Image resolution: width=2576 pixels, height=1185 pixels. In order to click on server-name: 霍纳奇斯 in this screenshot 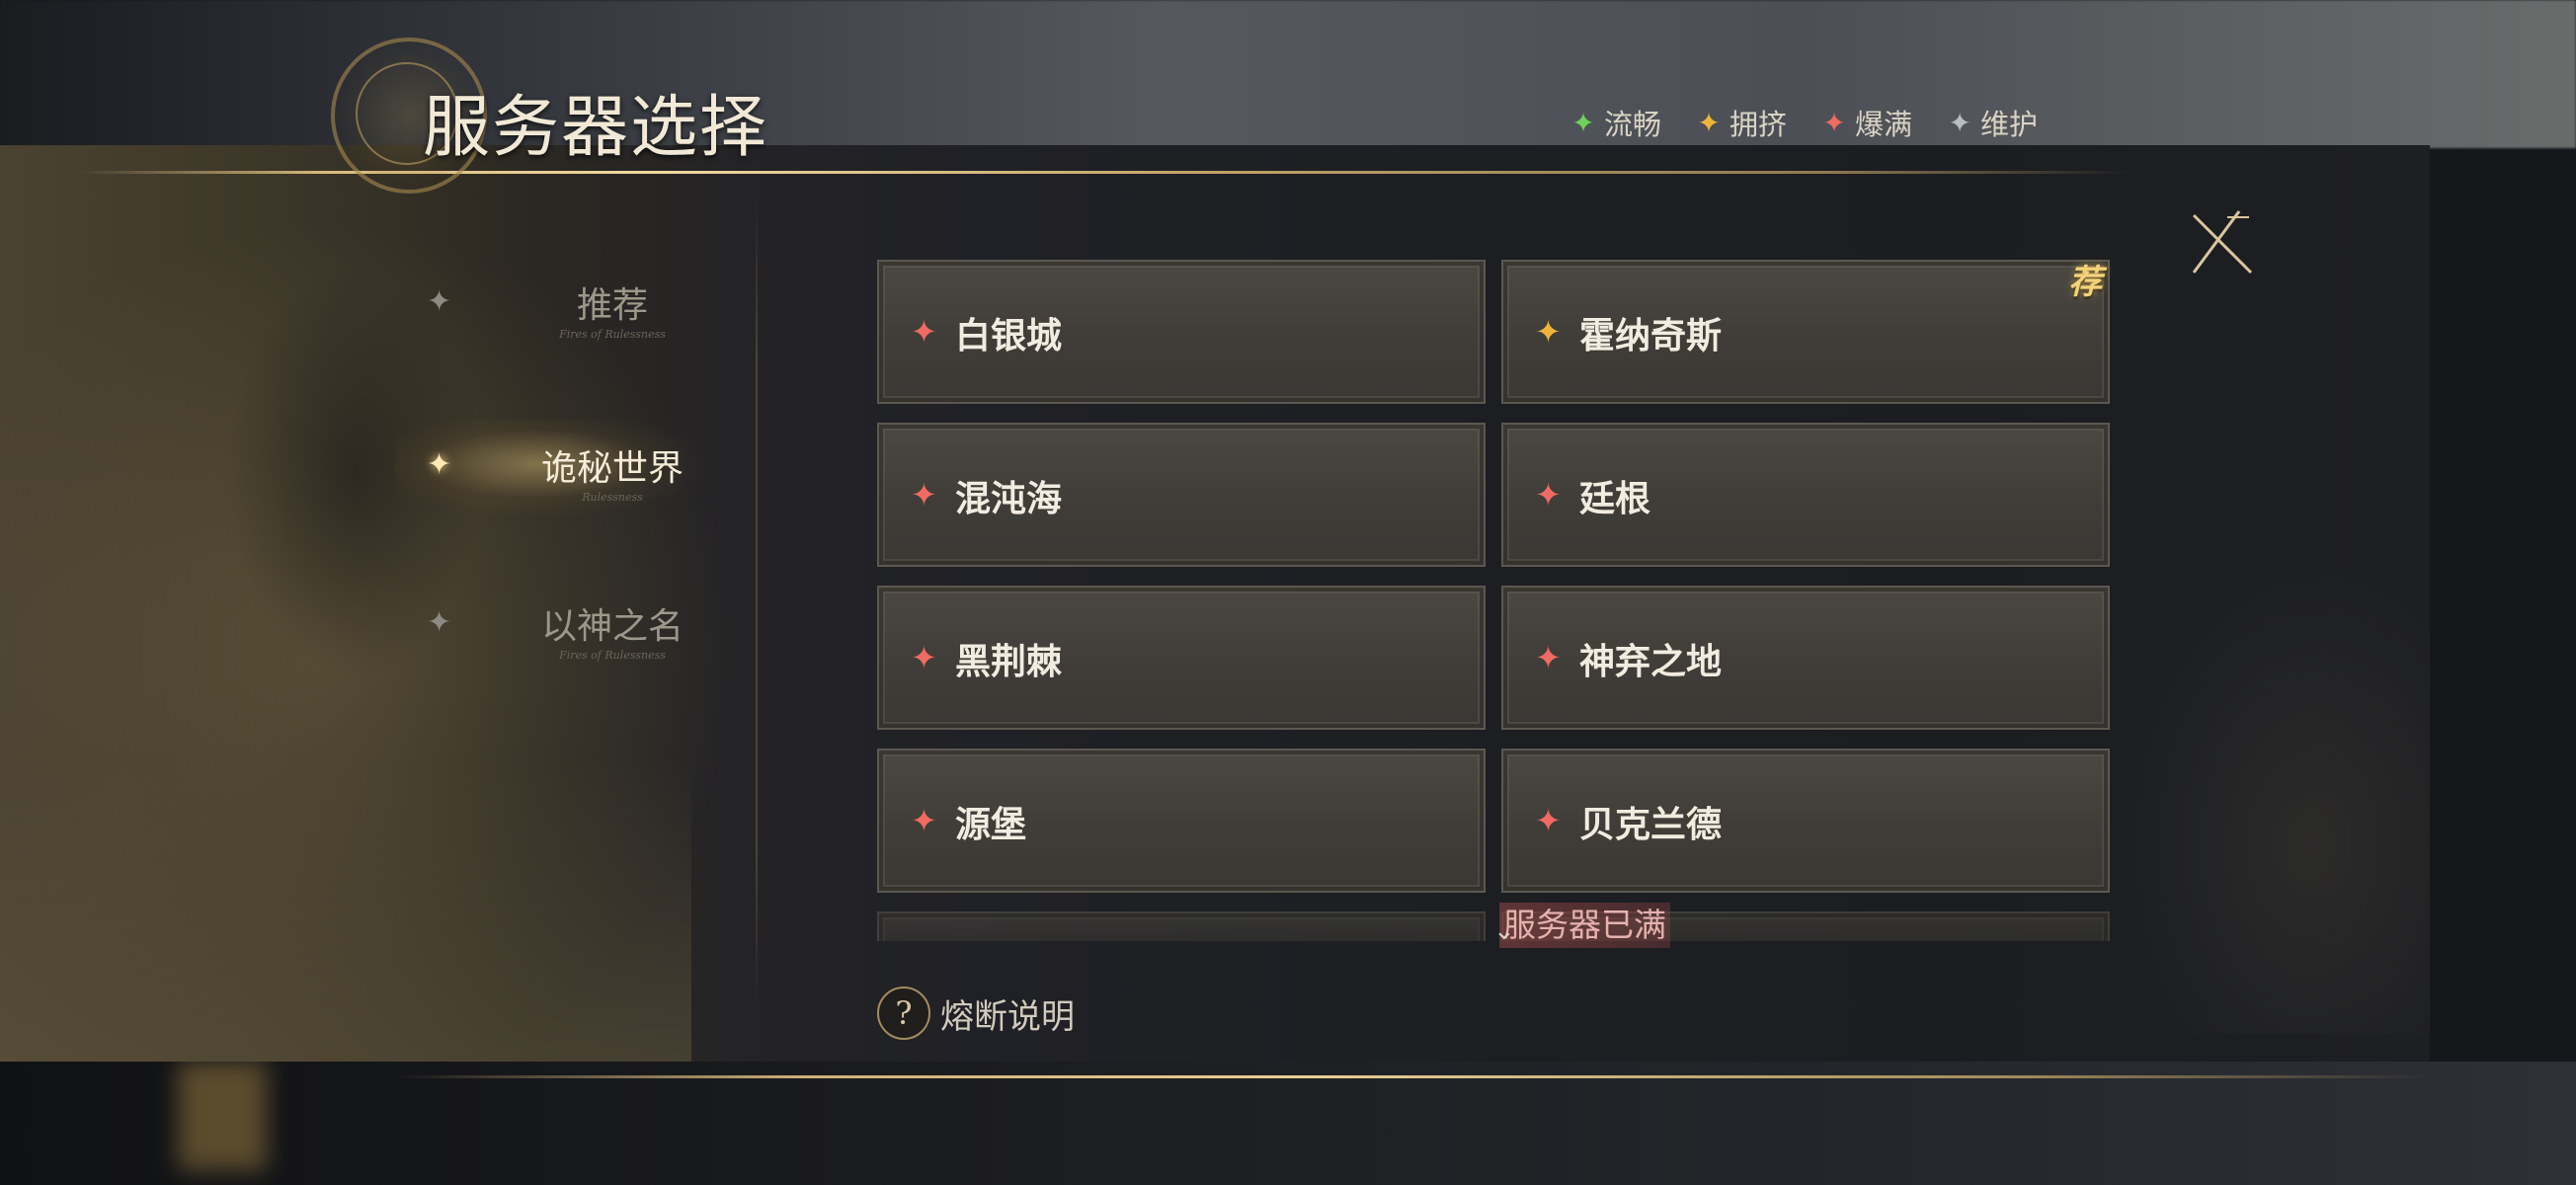, I will do `click(1651, 335)`.